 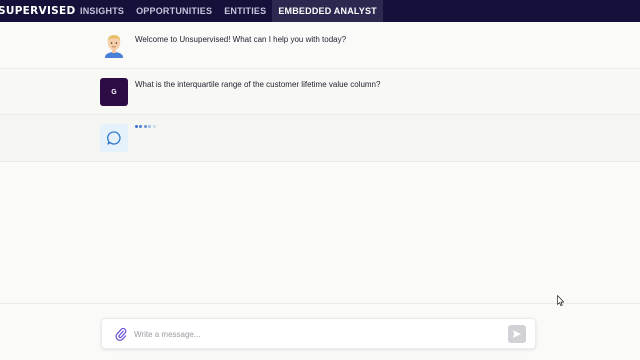 What do you see at coordinates (314, 334) in the screenshot?
I see `message-input` at bounding box center [314, 334].